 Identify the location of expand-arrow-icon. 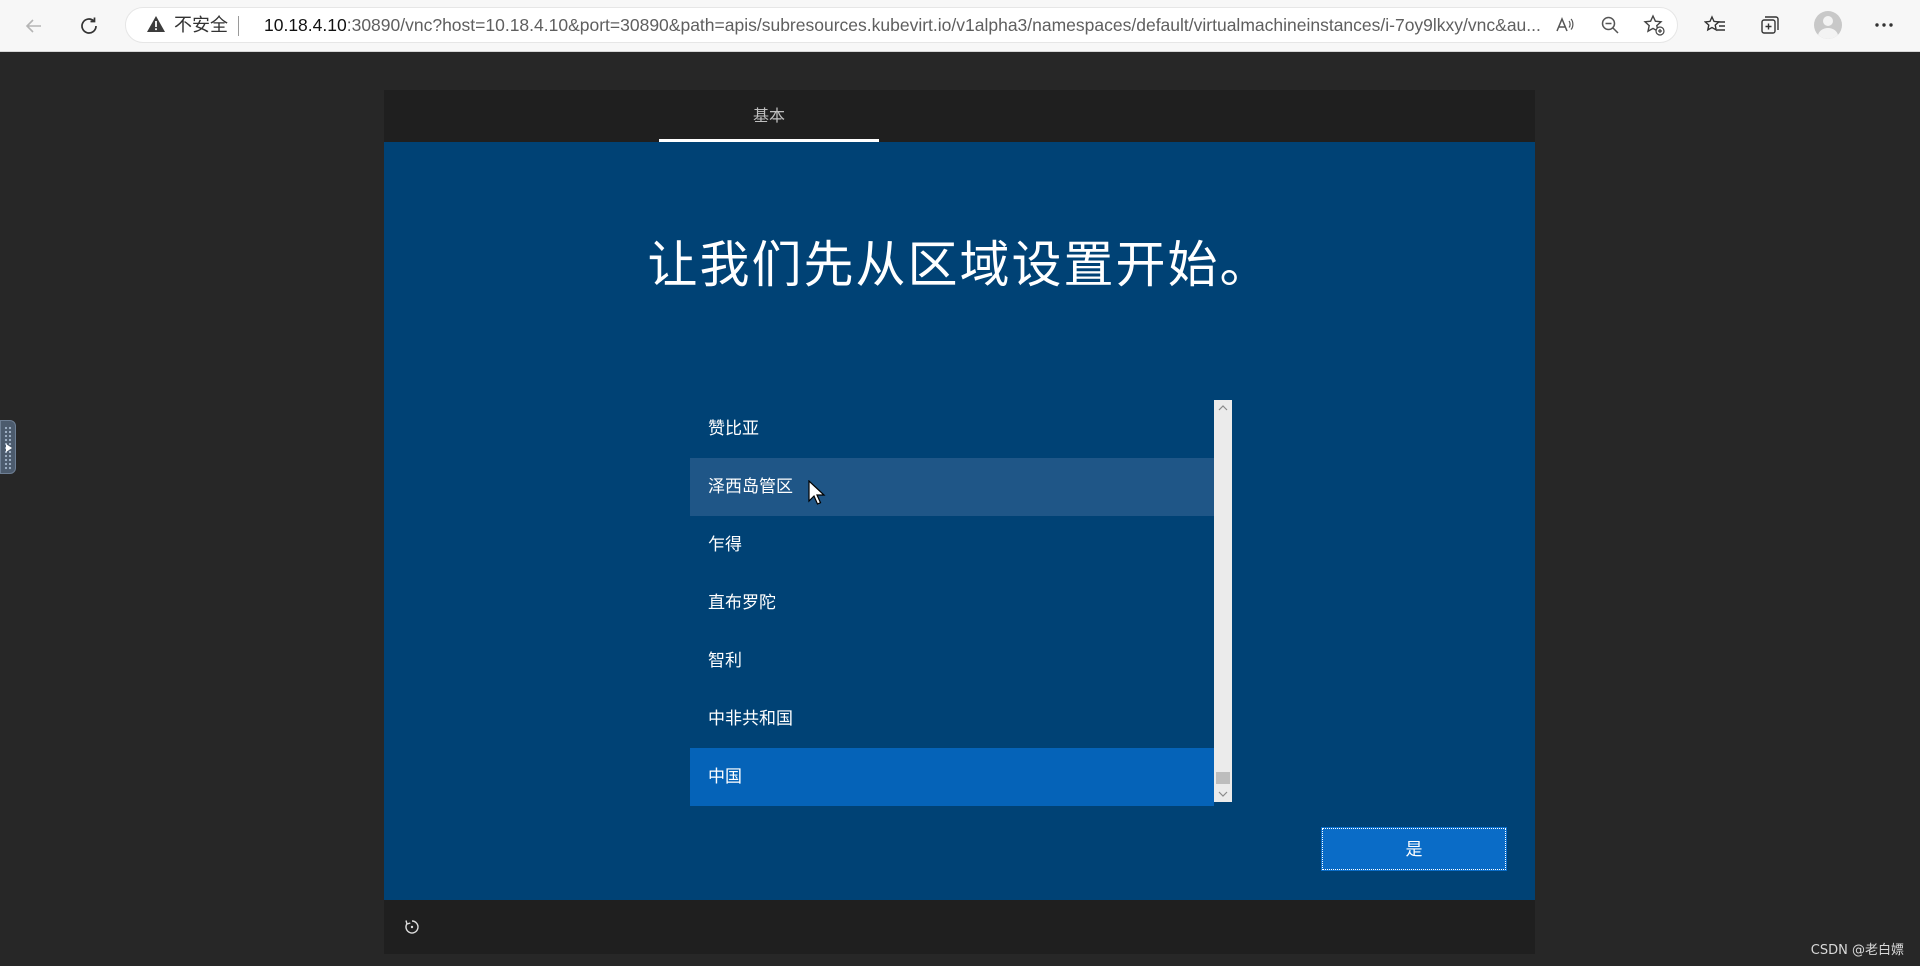
(9, 448).